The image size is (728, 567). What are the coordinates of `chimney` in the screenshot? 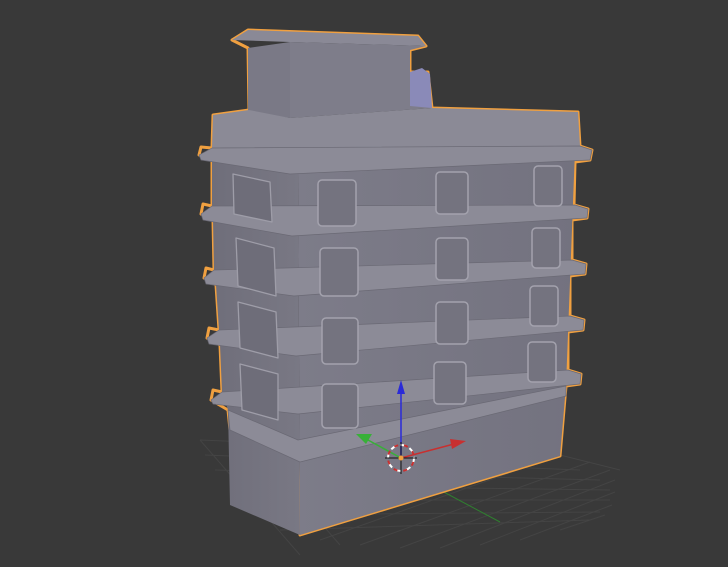 It's located at (421, 88).